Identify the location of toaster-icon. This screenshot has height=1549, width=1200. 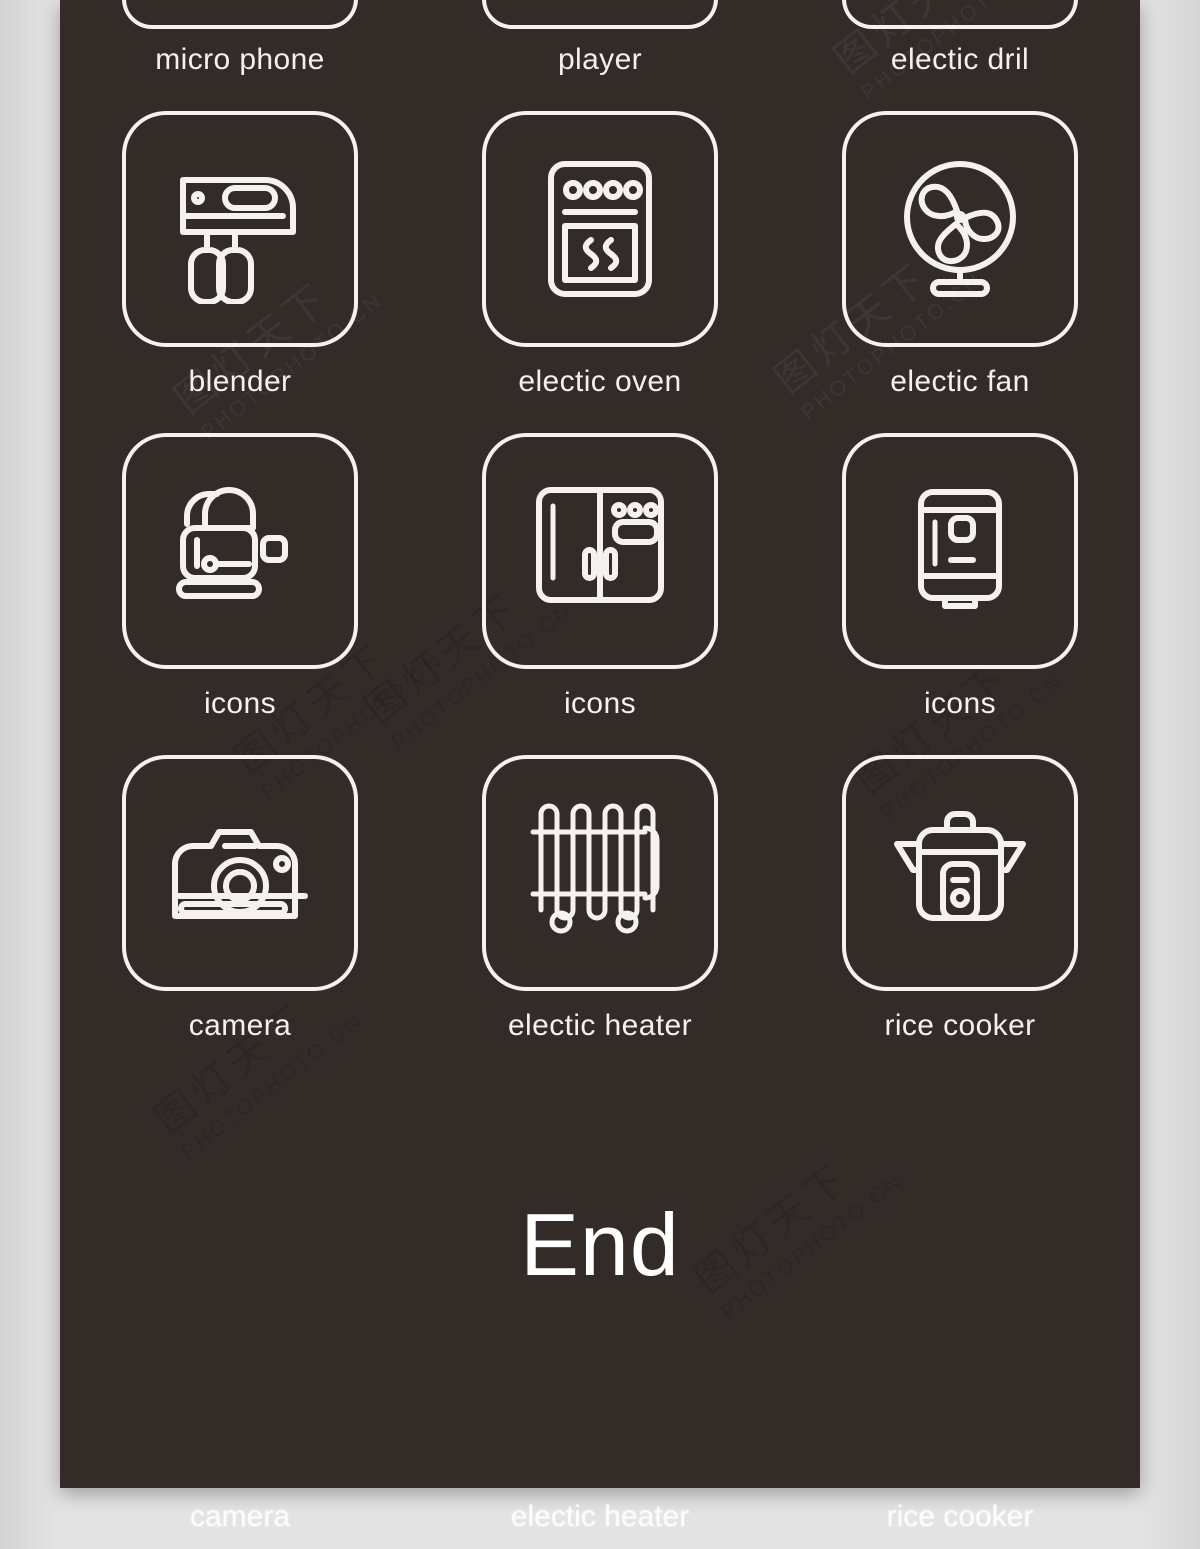
(232, 543).